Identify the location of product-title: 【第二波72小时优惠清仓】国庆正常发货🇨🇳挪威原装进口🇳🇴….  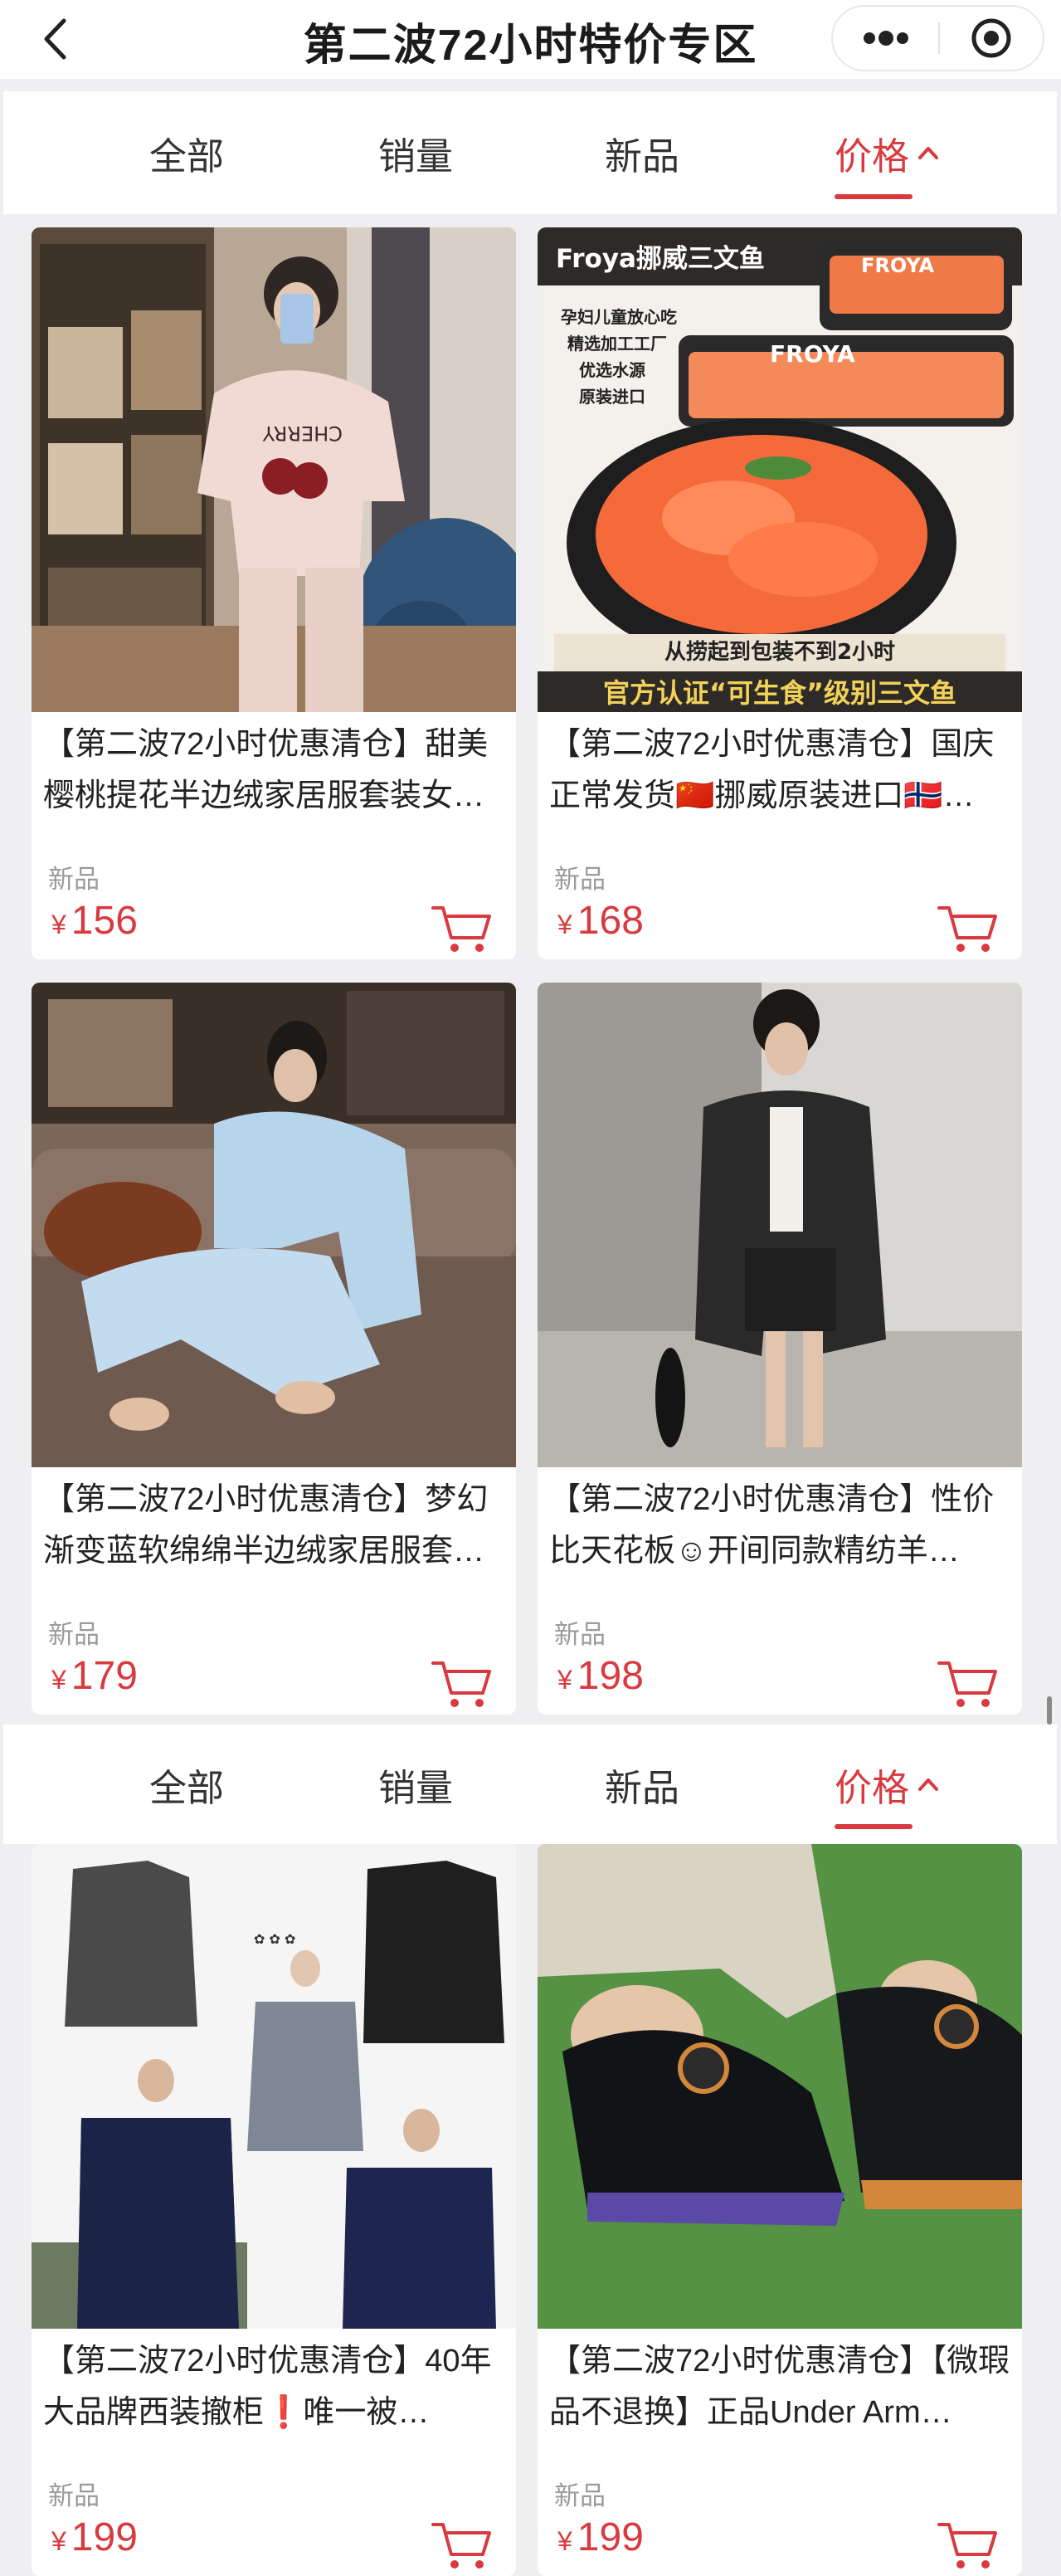
(772, 770).